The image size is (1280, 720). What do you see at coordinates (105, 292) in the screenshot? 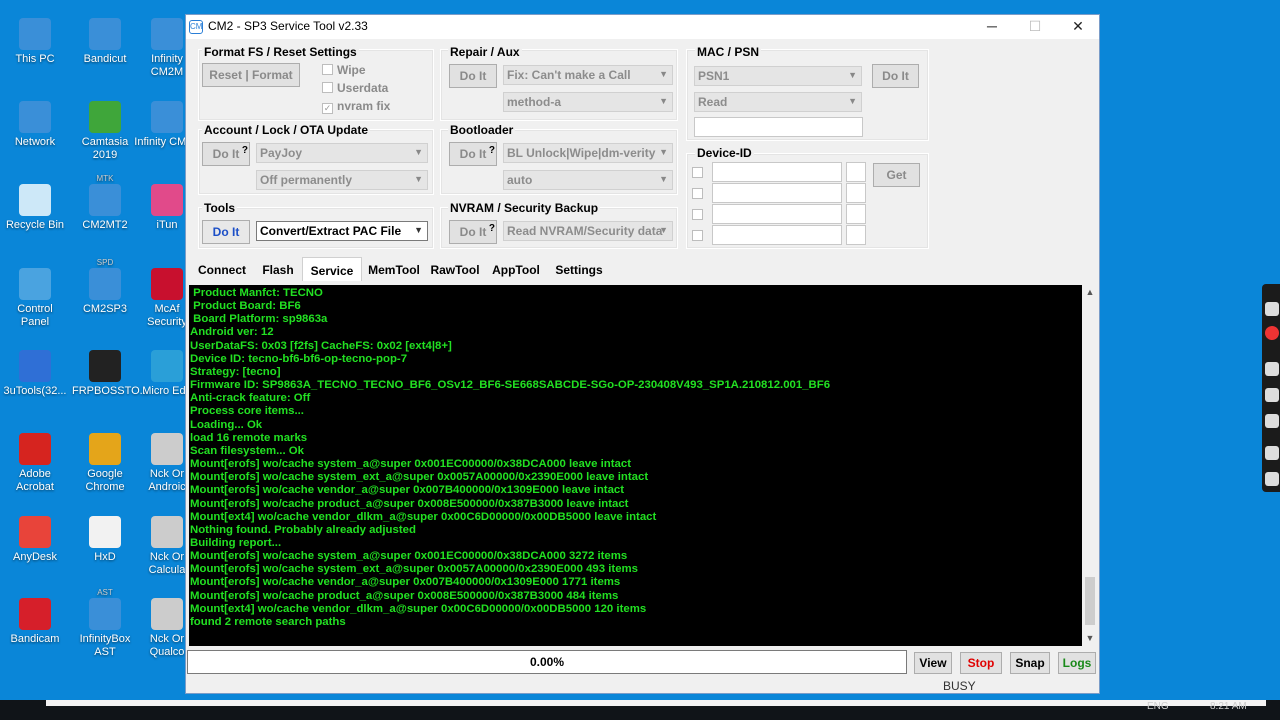
I see `desktop-icon: CM2SP3` at bounding box center [105, 292].